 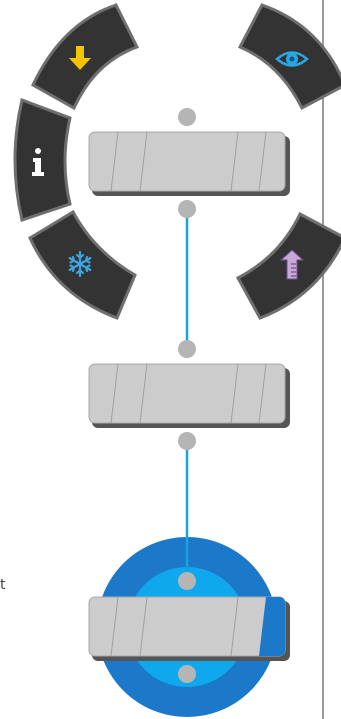 What do you see at coordinates (187, 581) in the screenshot?
I see `node-3-input-port` at bounding box center [187, 581].